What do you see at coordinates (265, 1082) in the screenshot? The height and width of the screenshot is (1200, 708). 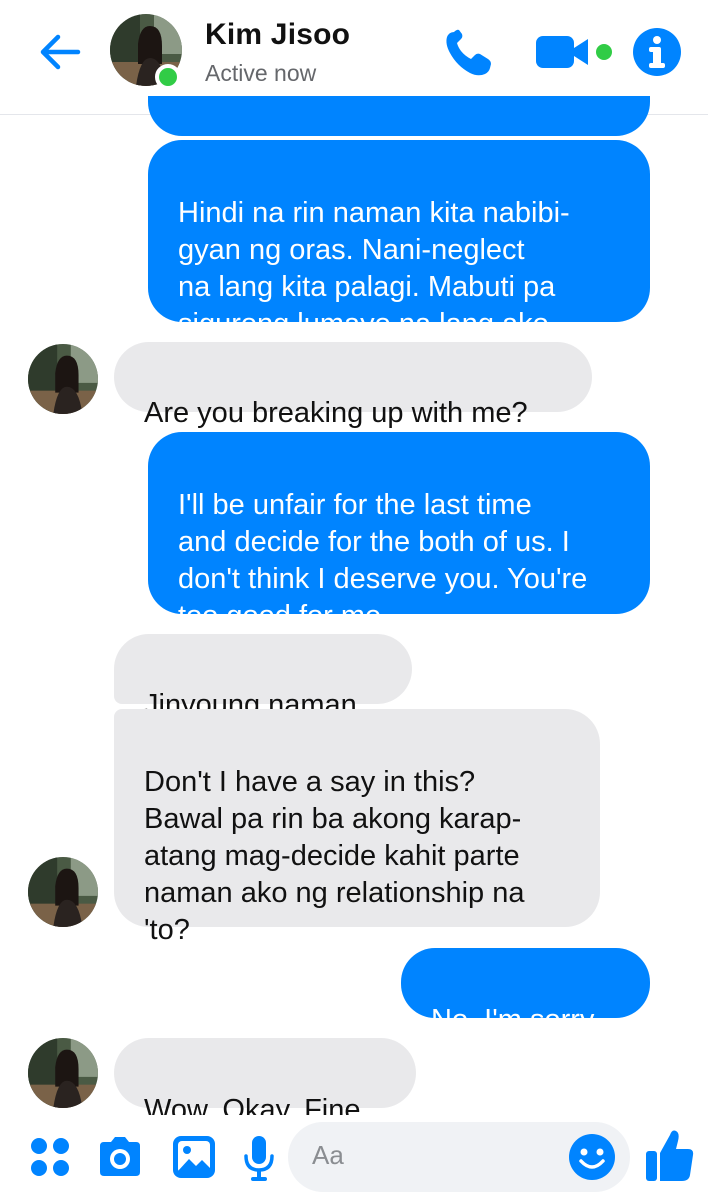 I see `message-bubble-incoming: Wow. Okay. Fine.` at bounding box center [265, 1082].